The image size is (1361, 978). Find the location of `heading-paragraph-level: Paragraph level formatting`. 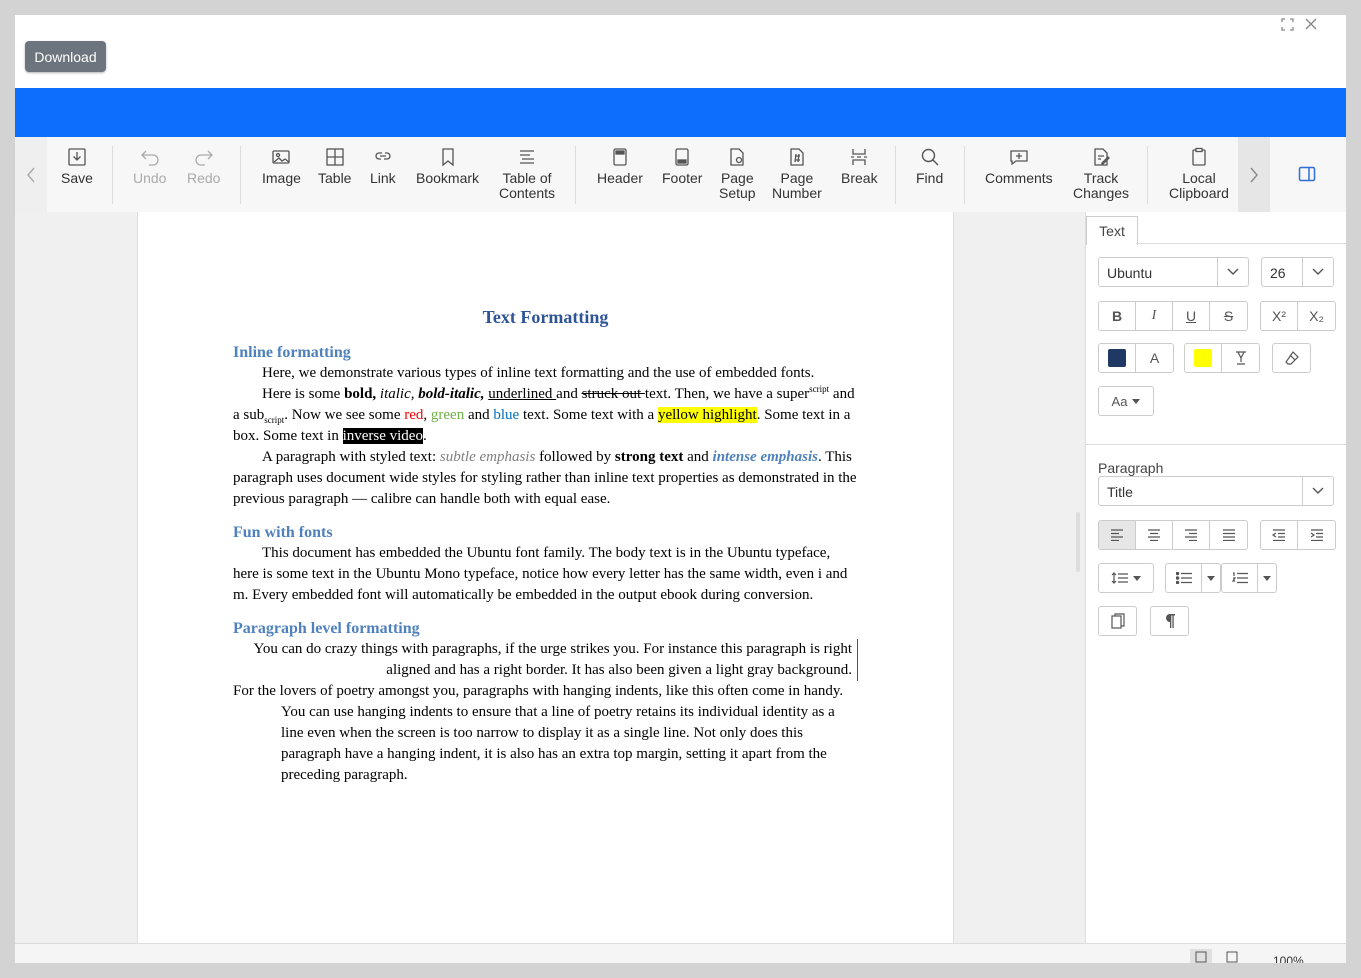

heading-paragraph-level: Paragraph level formatting is located at coordinates (326, 628).